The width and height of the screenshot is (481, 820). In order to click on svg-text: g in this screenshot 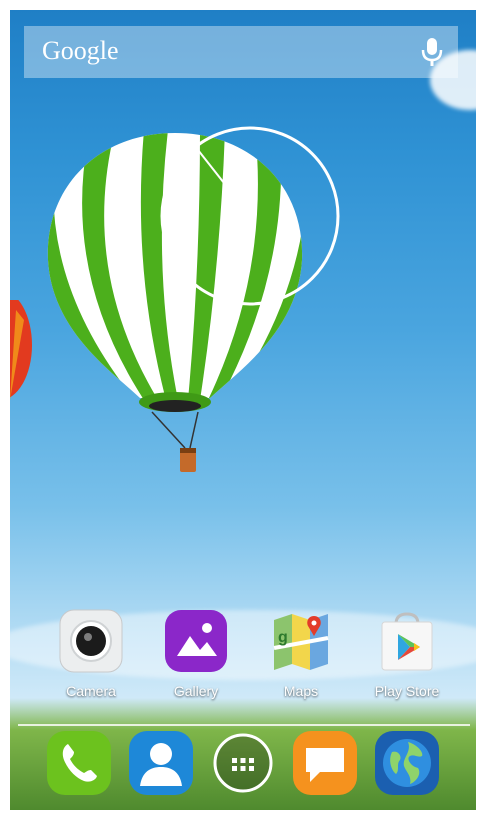, I will do `click(283, 637)`.